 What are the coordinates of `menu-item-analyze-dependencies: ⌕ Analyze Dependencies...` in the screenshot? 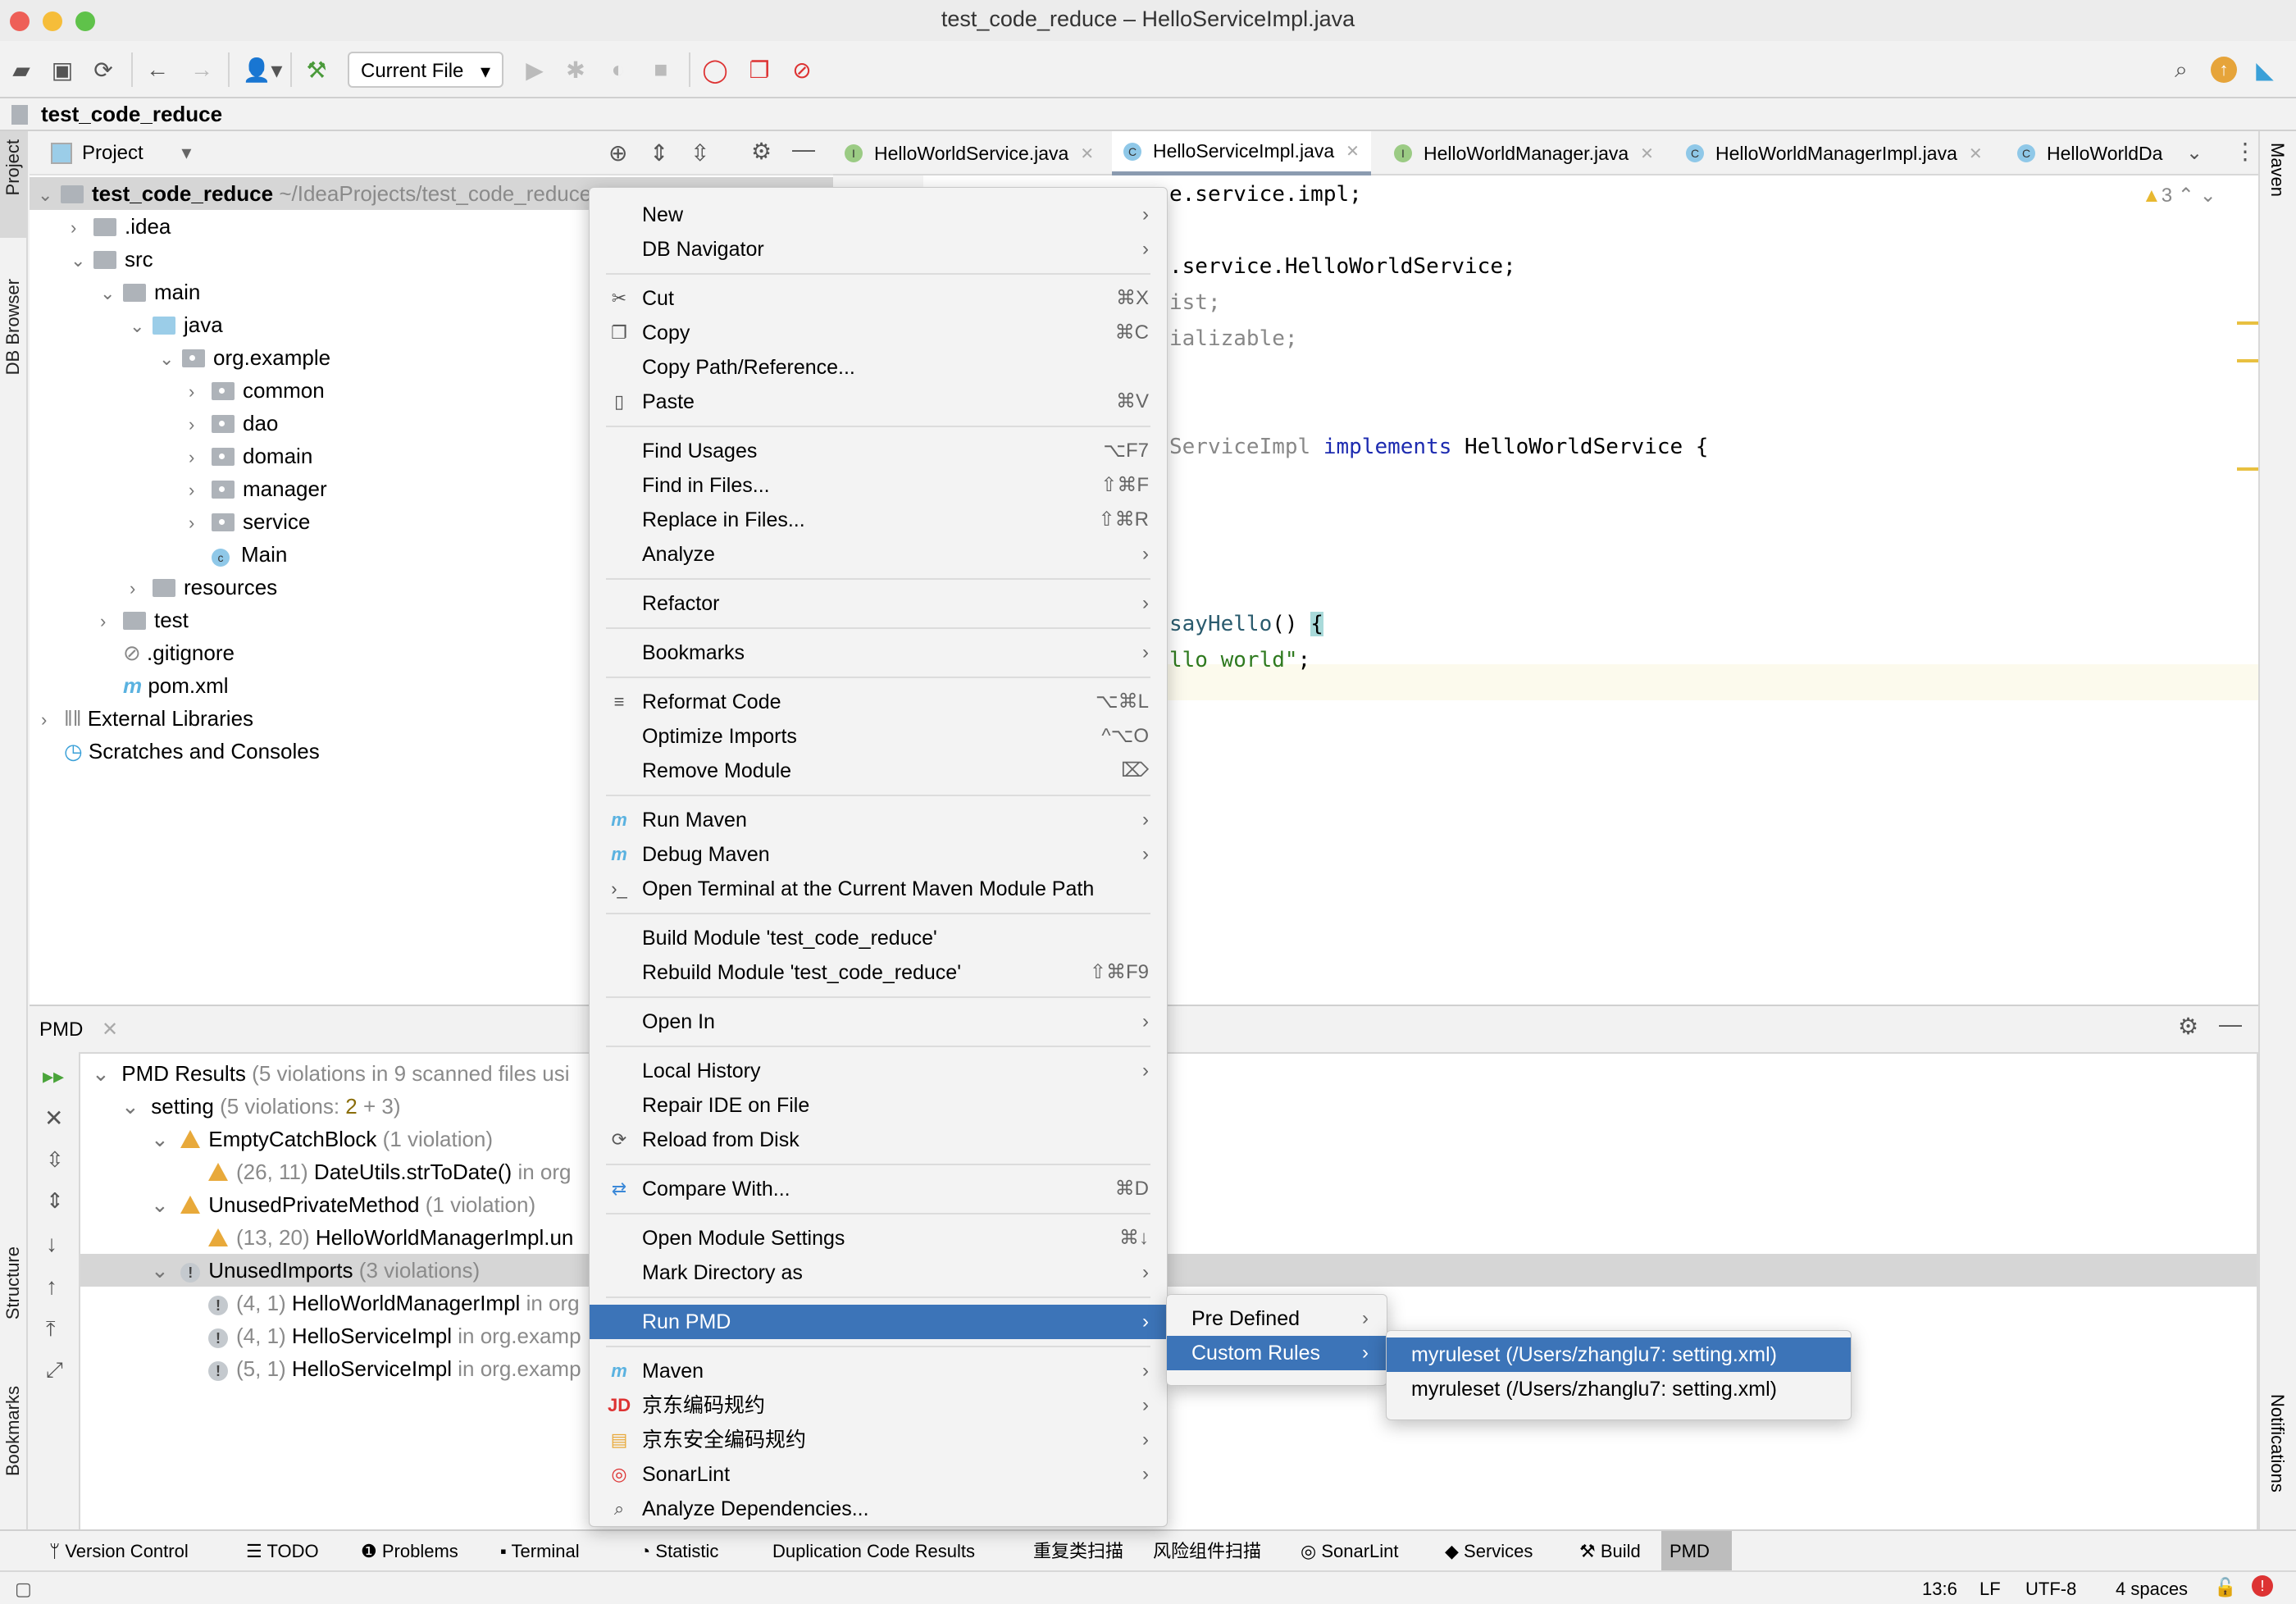 It's located at (878, 1509).